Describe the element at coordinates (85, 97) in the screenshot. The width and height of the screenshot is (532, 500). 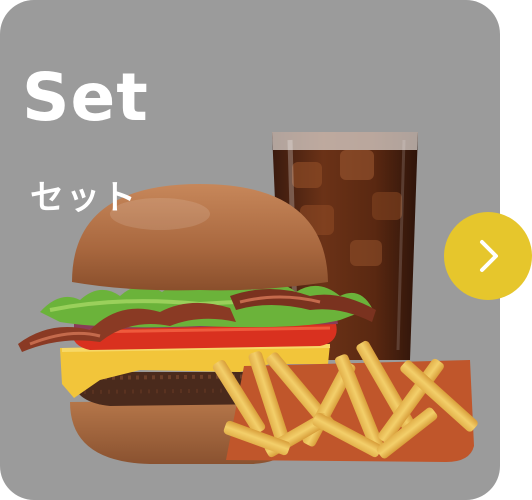
I see `category-title: Set` at that location.